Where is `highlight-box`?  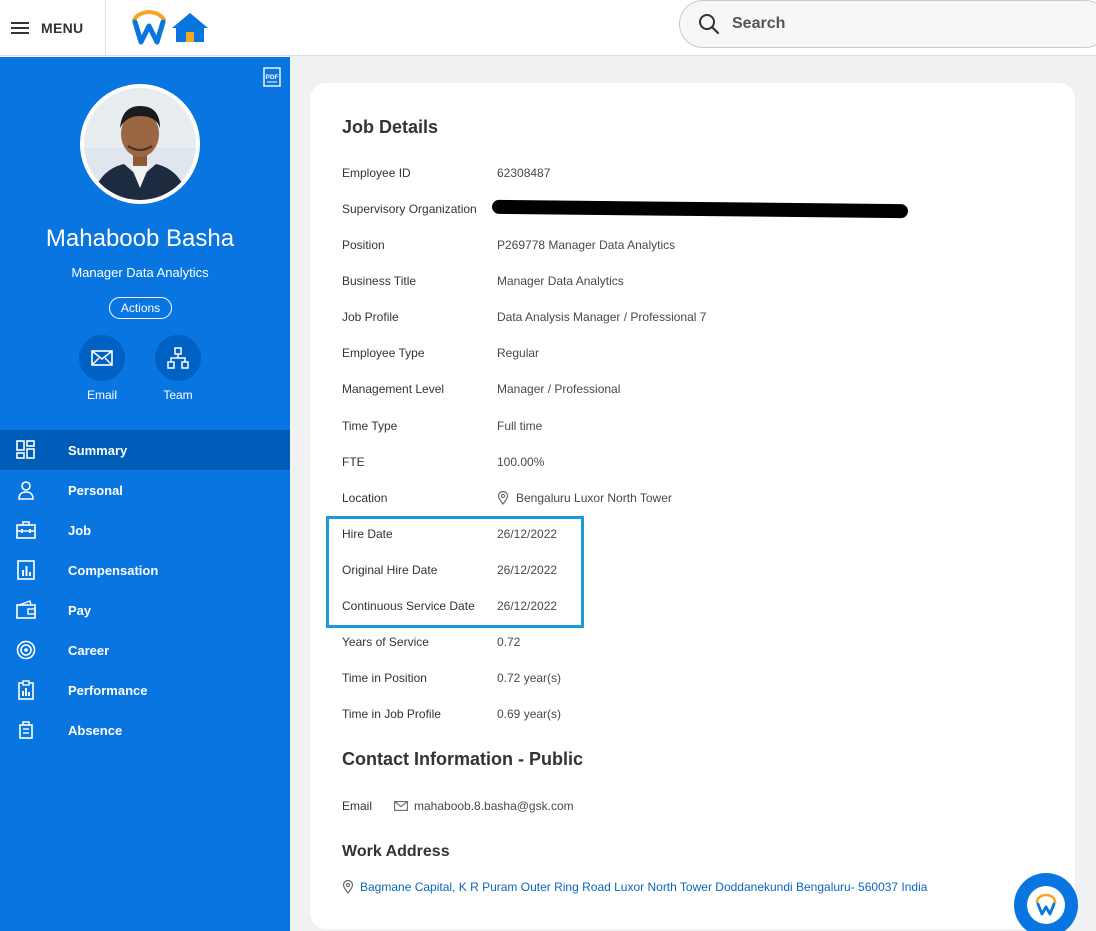 highlight-box is located at coordinates (455, 572).